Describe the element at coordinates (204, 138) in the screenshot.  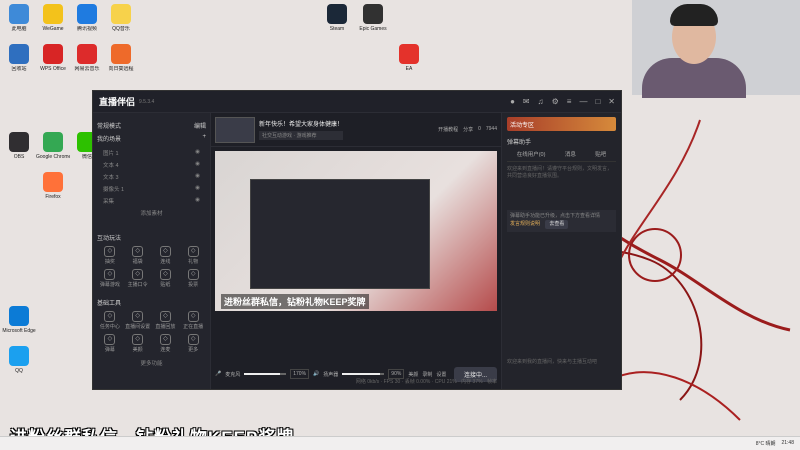
I see `add-scene-icon: +` at that location.